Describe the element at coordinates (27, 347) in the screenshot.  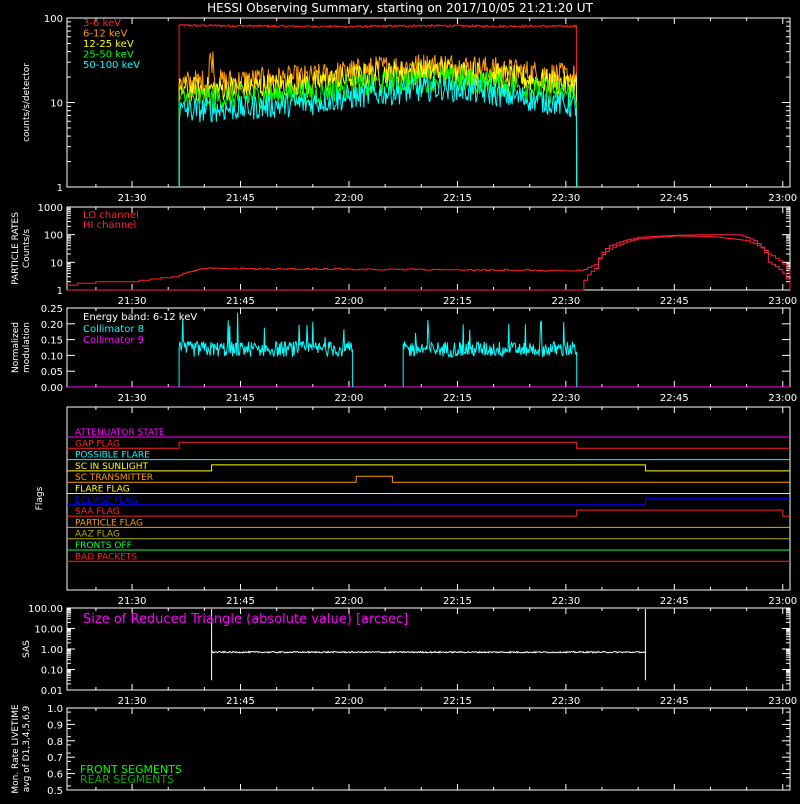
I see `y-axis-label: modulation` at that location.